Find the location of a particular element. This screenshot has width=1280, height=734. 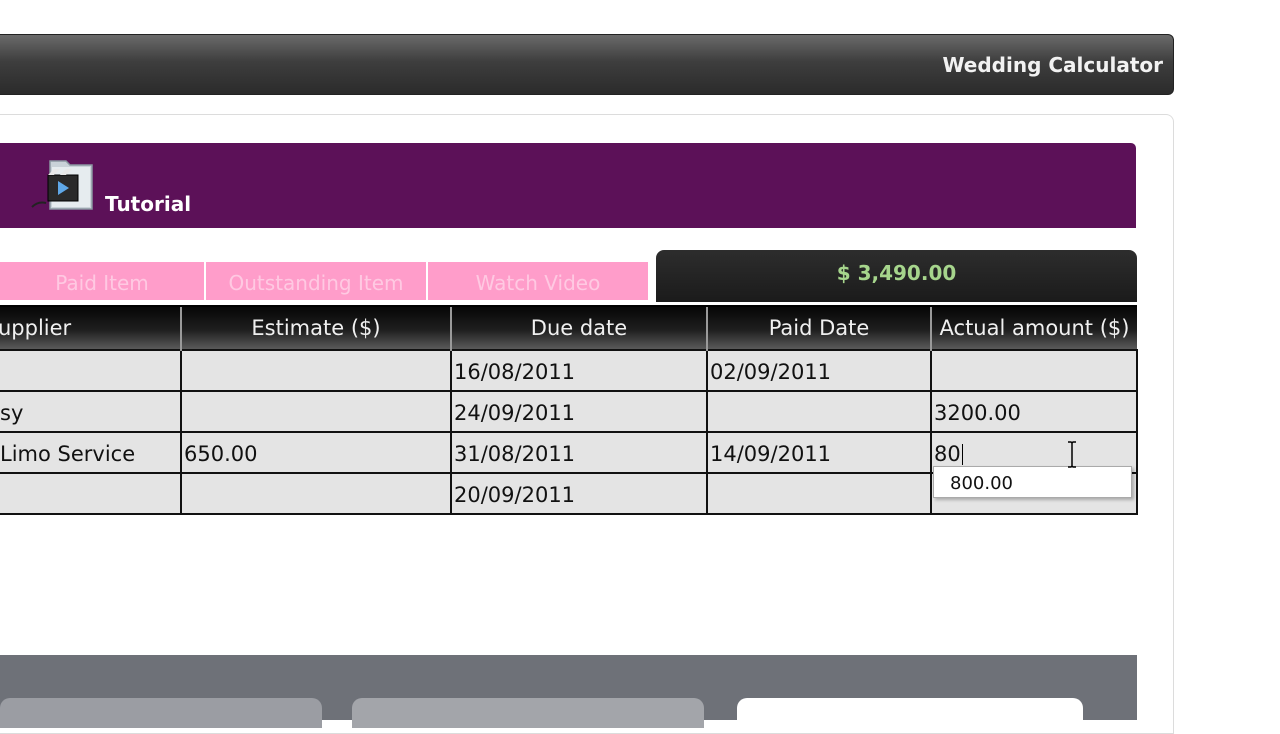

cell-due-date: 16/08/2011 is located at coordinates (579, 370).